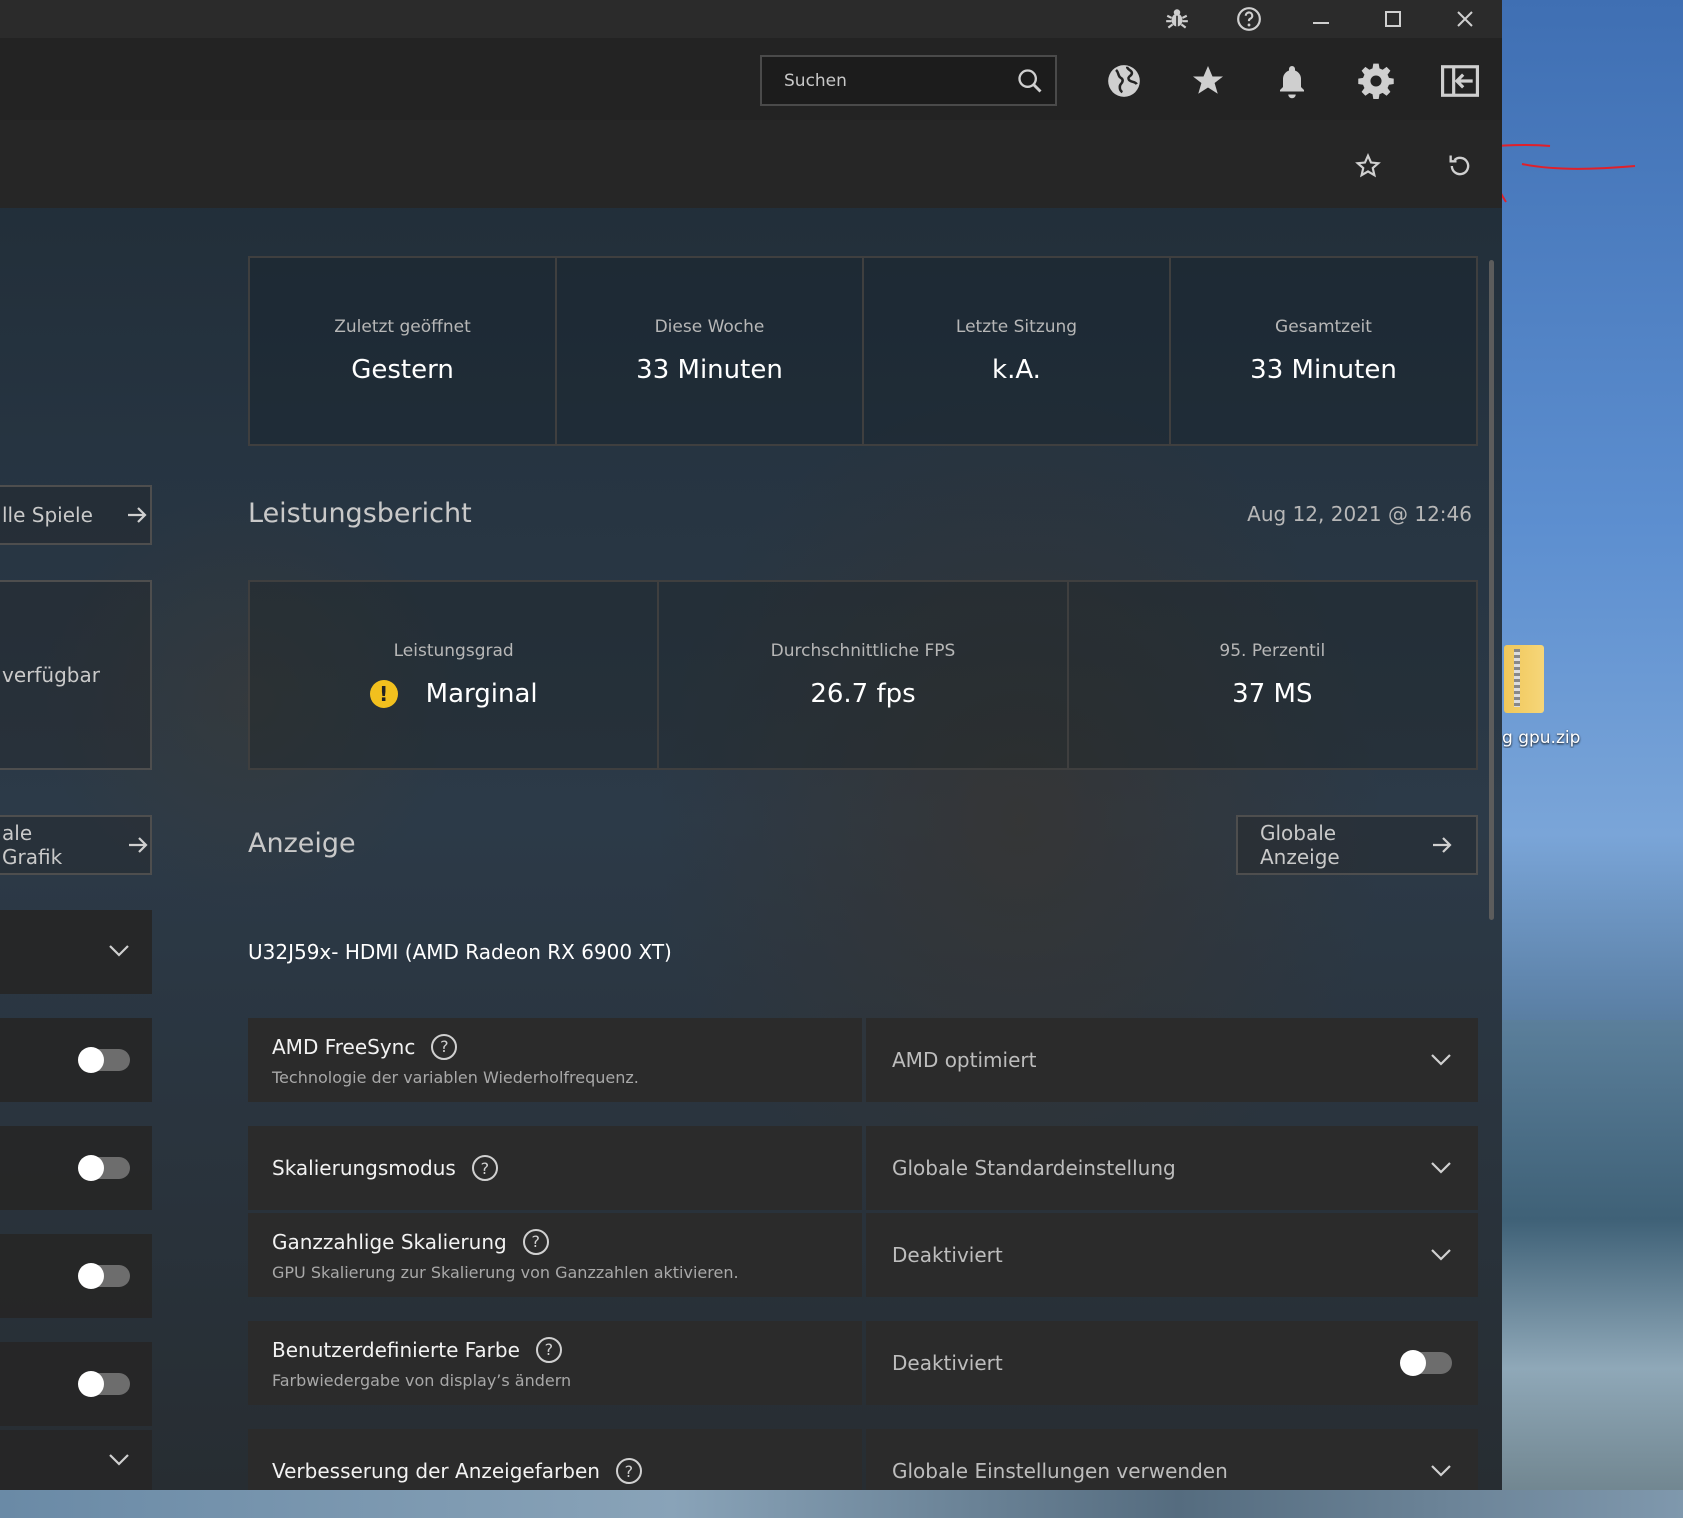  I want to click on monitor-name: U32J59x- HDMI (AMD Radeon RX 6900 XT), so click(460, 952).